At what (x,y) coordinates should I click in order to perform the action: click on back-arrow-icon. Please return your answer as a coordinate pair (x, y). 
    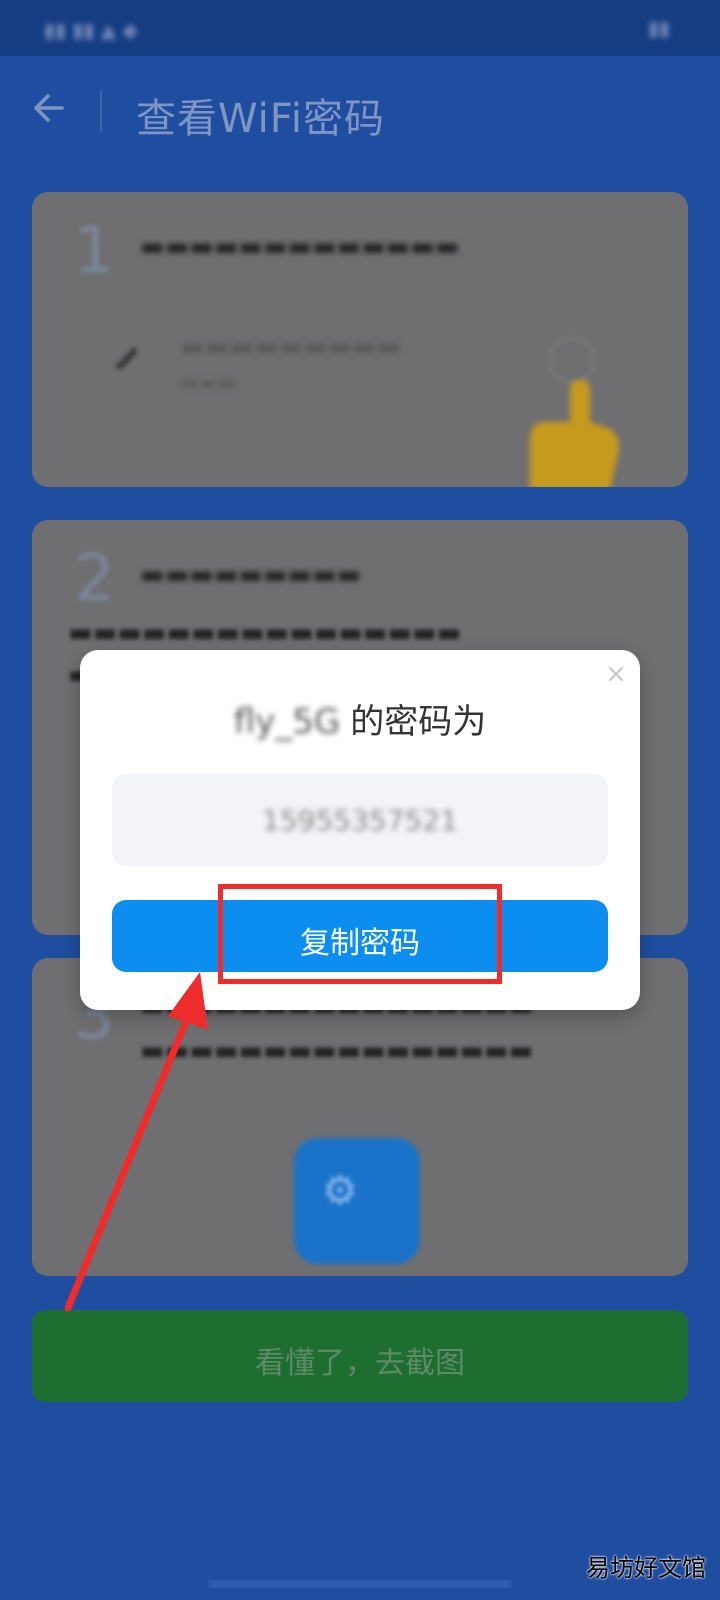
    Looking at the image, I should click on (50, 108).